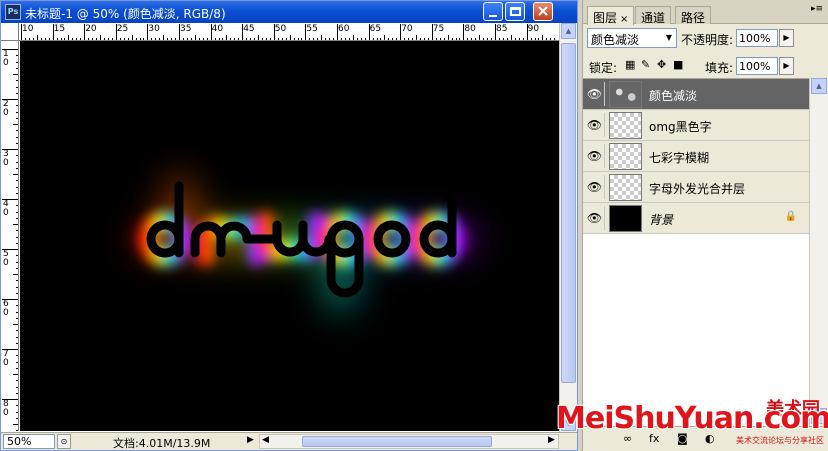  What do you see at coordinates (6, 358) in the screenshot?
I see `ruler-label: 7 0` at bounding box center [6, 358].